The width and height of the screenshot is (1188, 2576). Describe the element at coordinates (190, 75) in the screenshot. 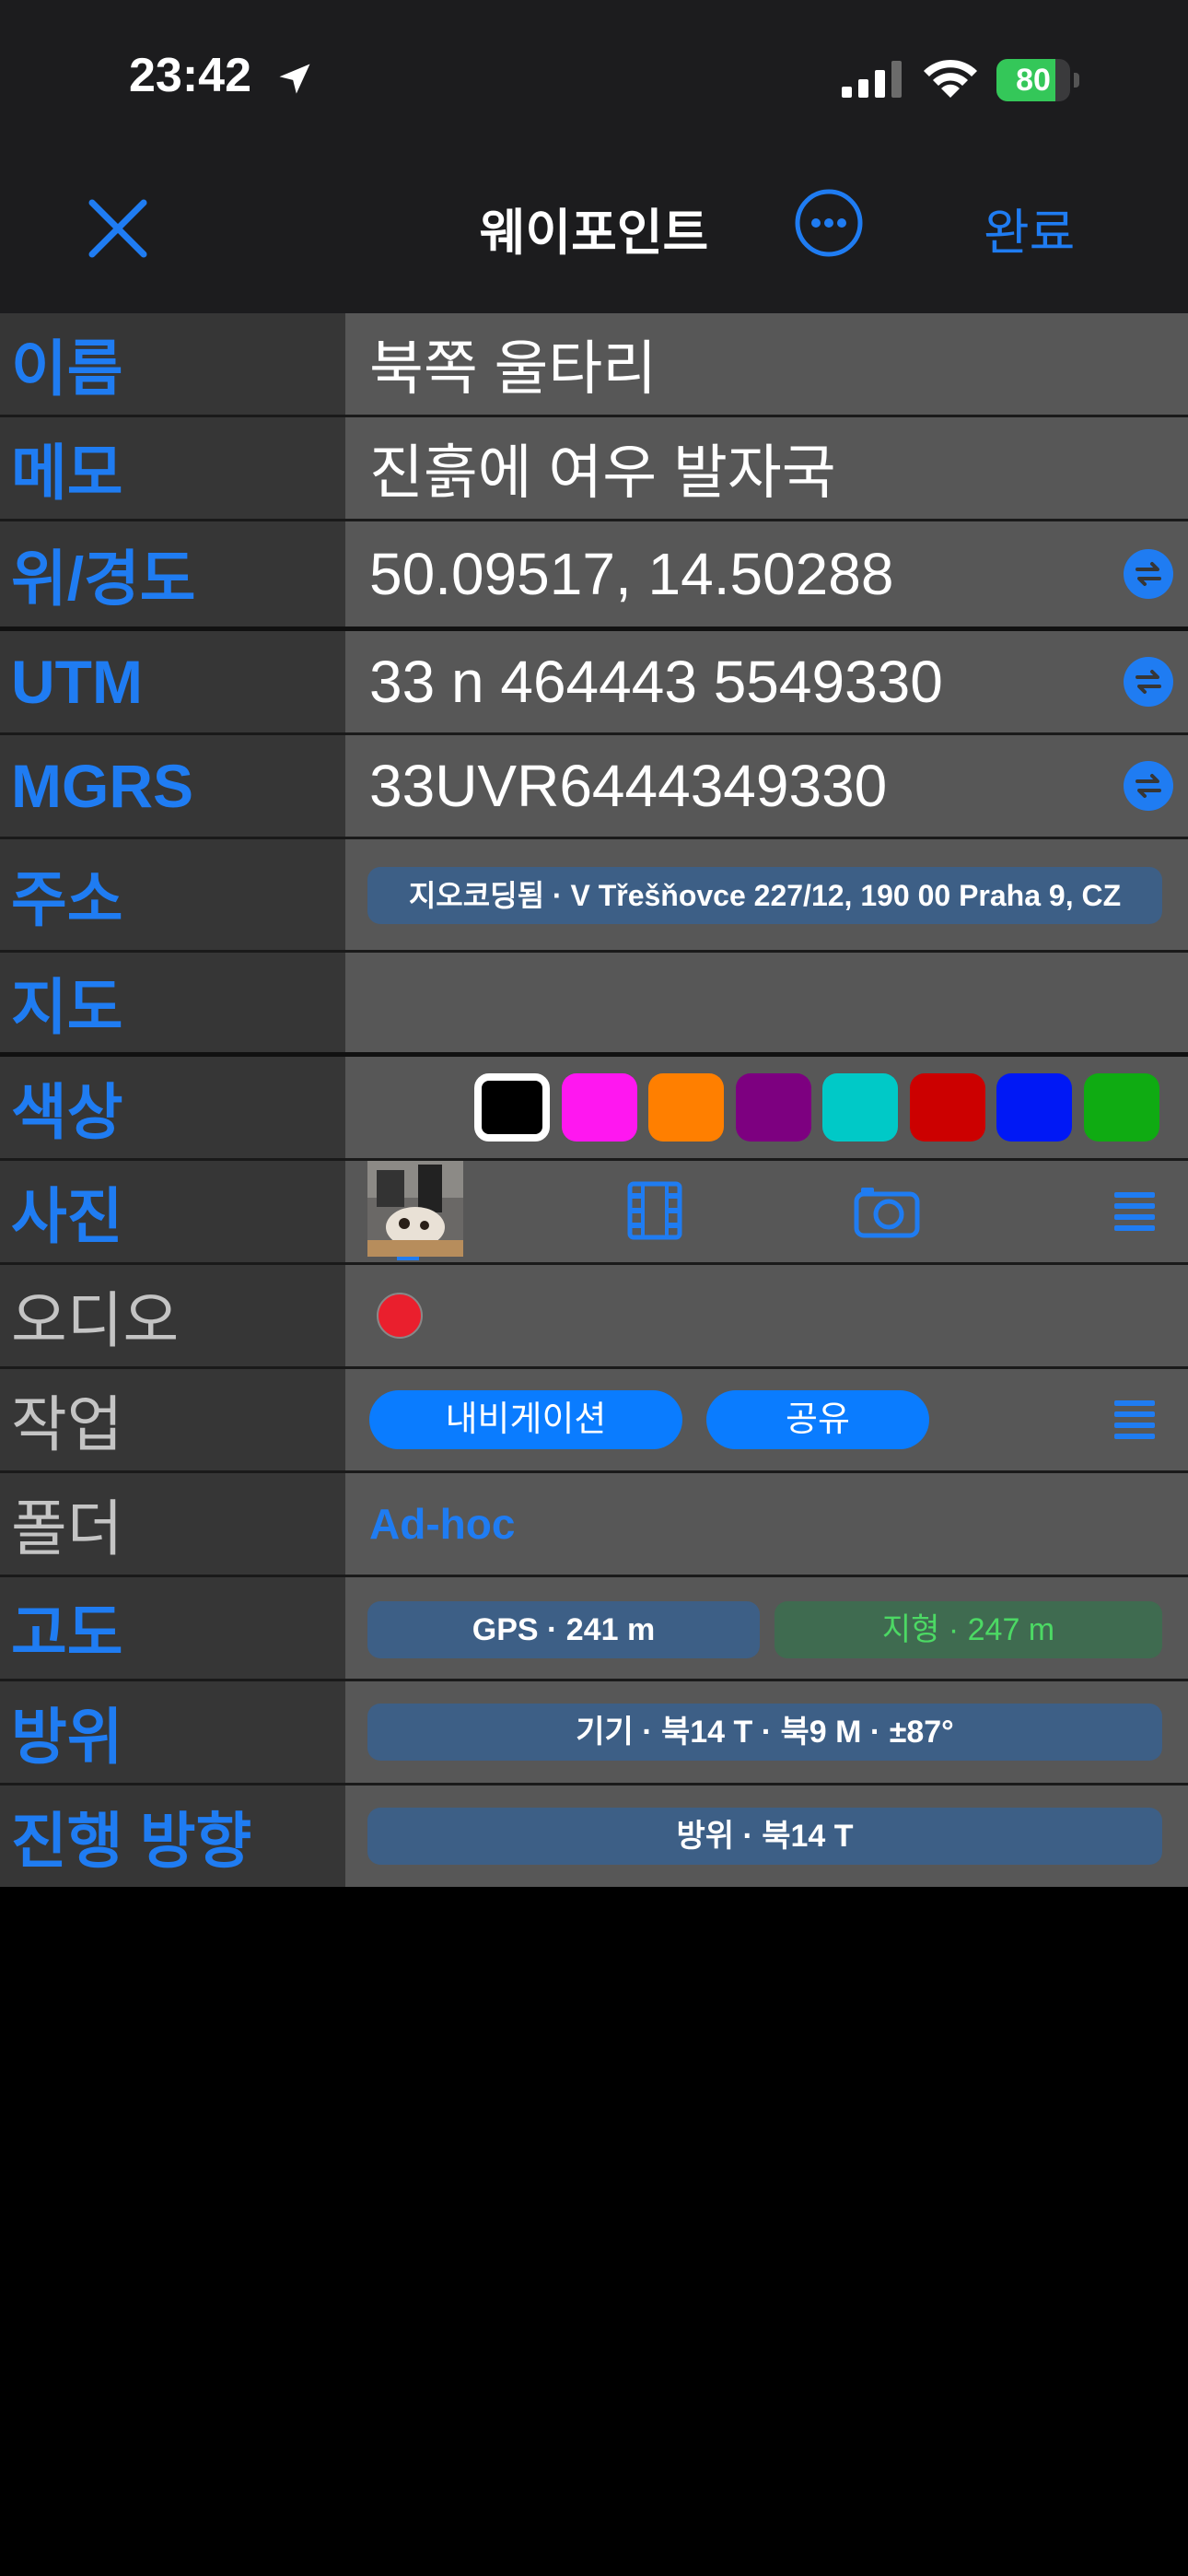

I see `status-time: 23:42` at that location.